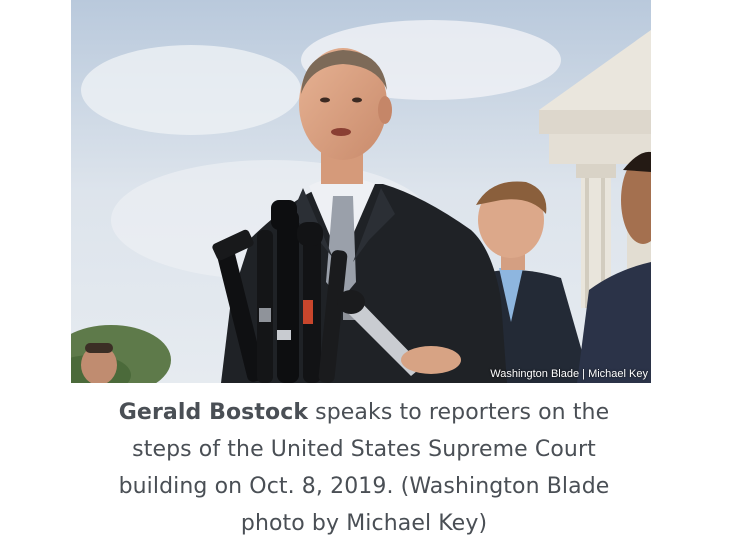 The image size is (746, 545). What do you see at coordinates (213, 412) in the screenshot?
I see `caption-name: Gerald Bostock` at bounding box center [213, 412].